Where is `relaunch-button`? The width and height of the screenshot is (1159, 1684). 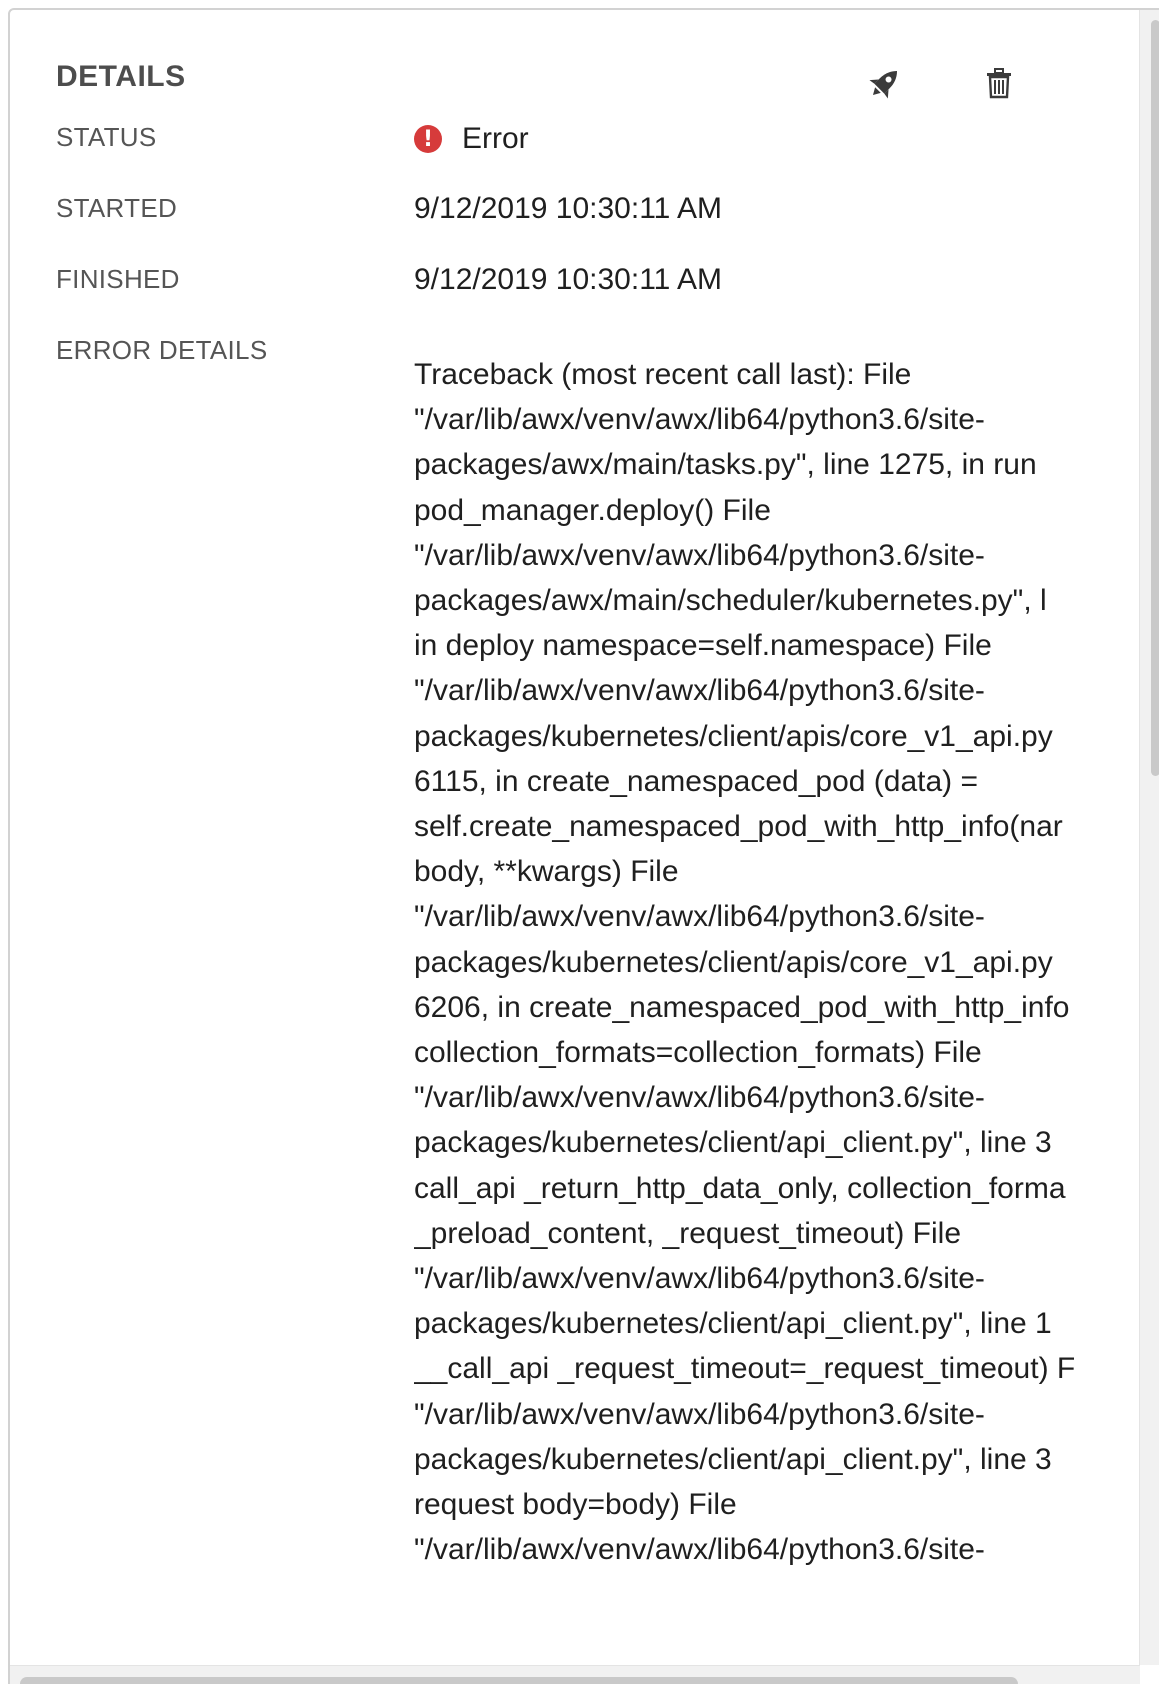
relaunch-button is located at coordinates (885, 85).